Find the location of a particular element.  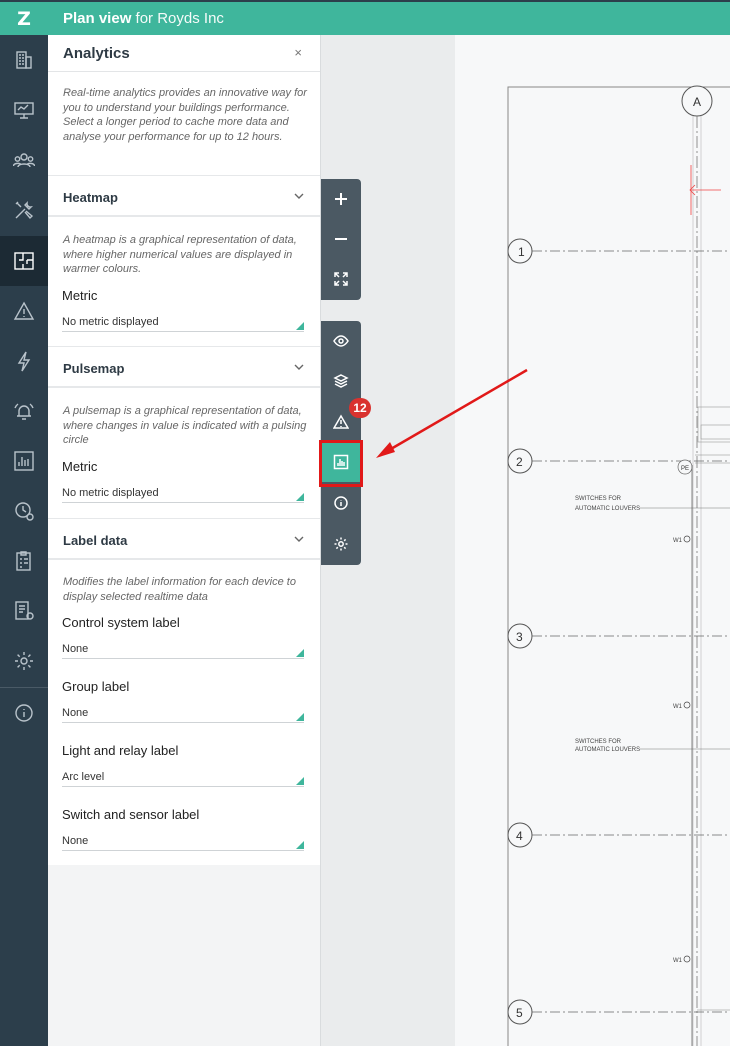

panel-title: Analytics is located at coordinates (96, 53).